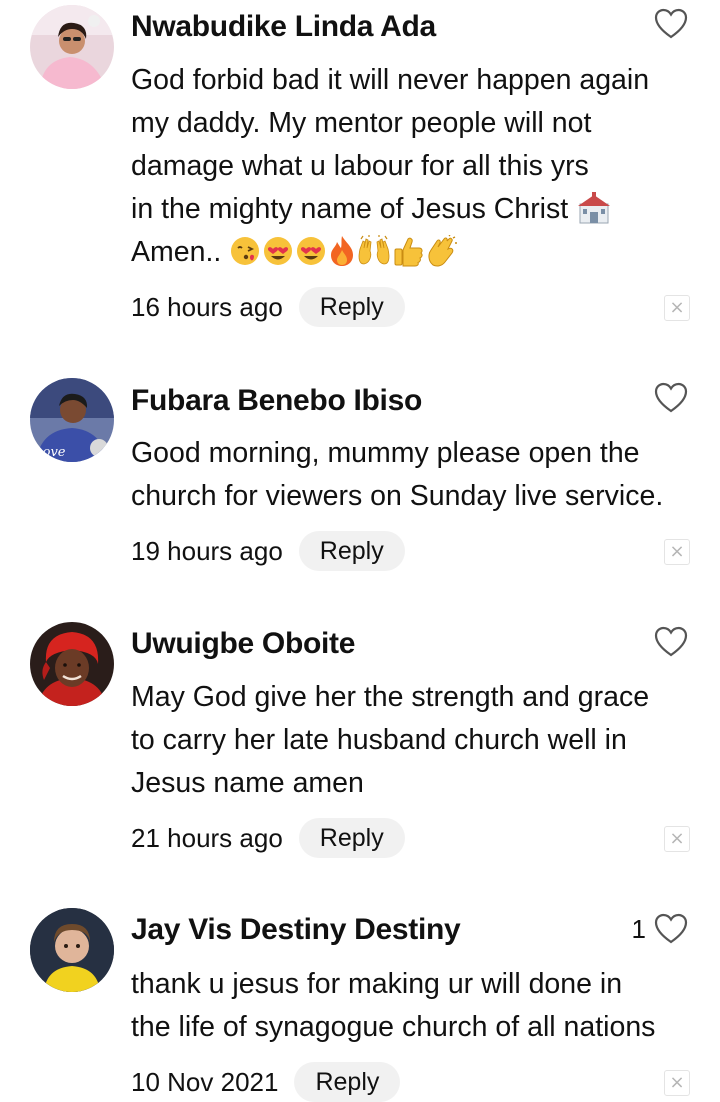 This screenshot has height=1102, width=720. Describe the element at coordinates (385, 453) in the screenshot. I see `comment-line: Good morning, mummy please open the` at that location.